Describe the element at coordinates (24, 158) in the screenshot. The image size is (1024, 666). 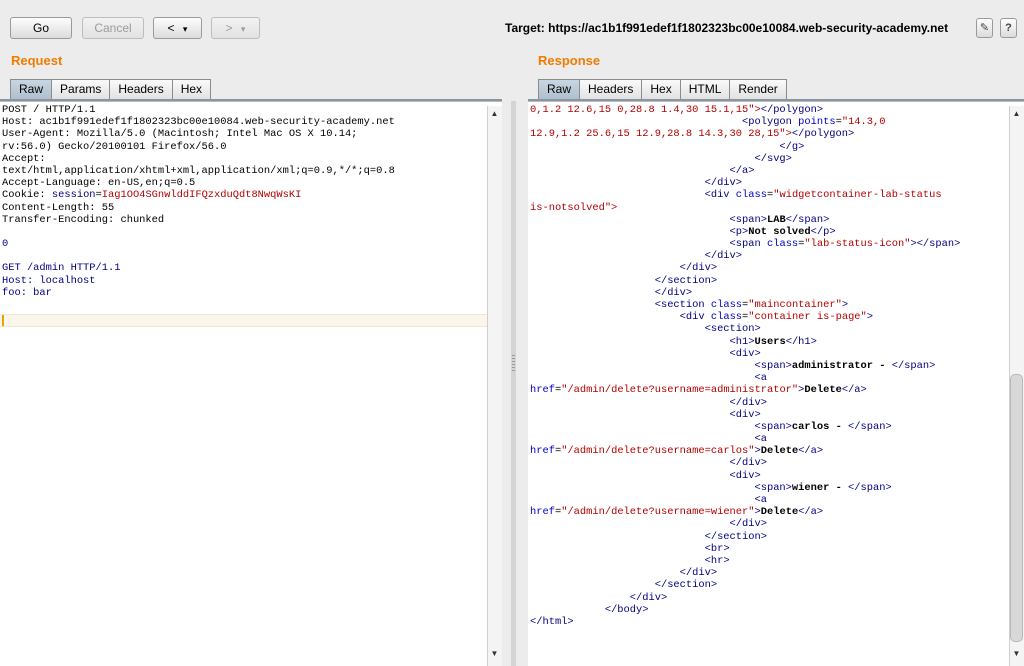
I see `request-line: Accept:` at that location.